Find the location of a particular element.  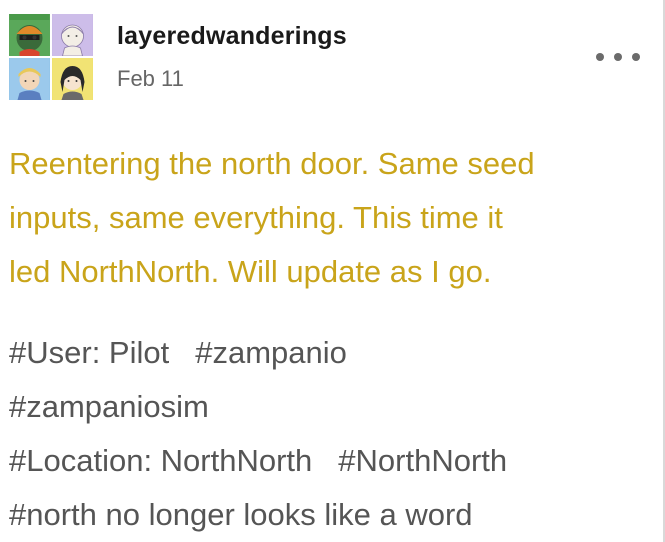

tag-row: #Location: NorthNorth #NorthNorth is located at coordinates (331, 461).